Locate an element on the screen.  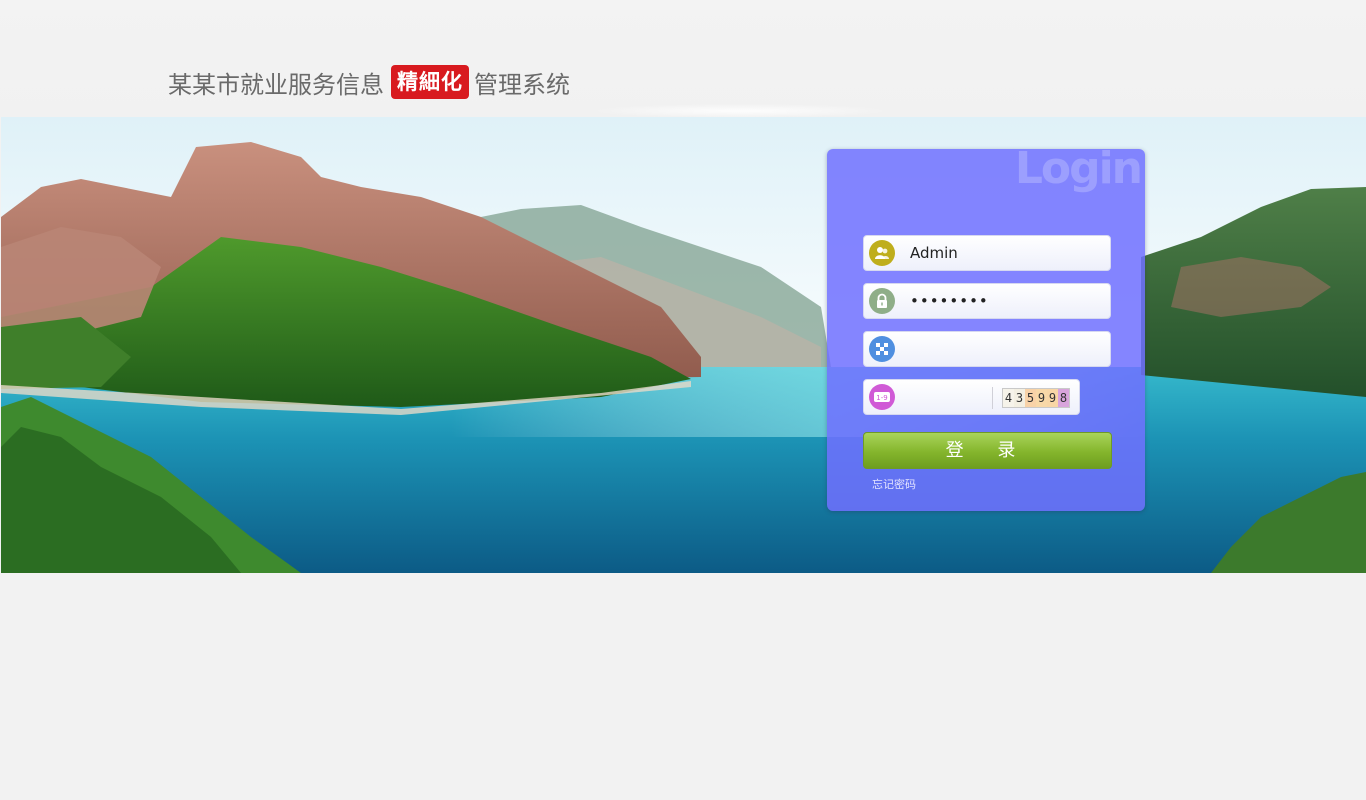
page-title: 某某市就业服务信息 精細化 管理系统 is located at coordinates (369, 82).